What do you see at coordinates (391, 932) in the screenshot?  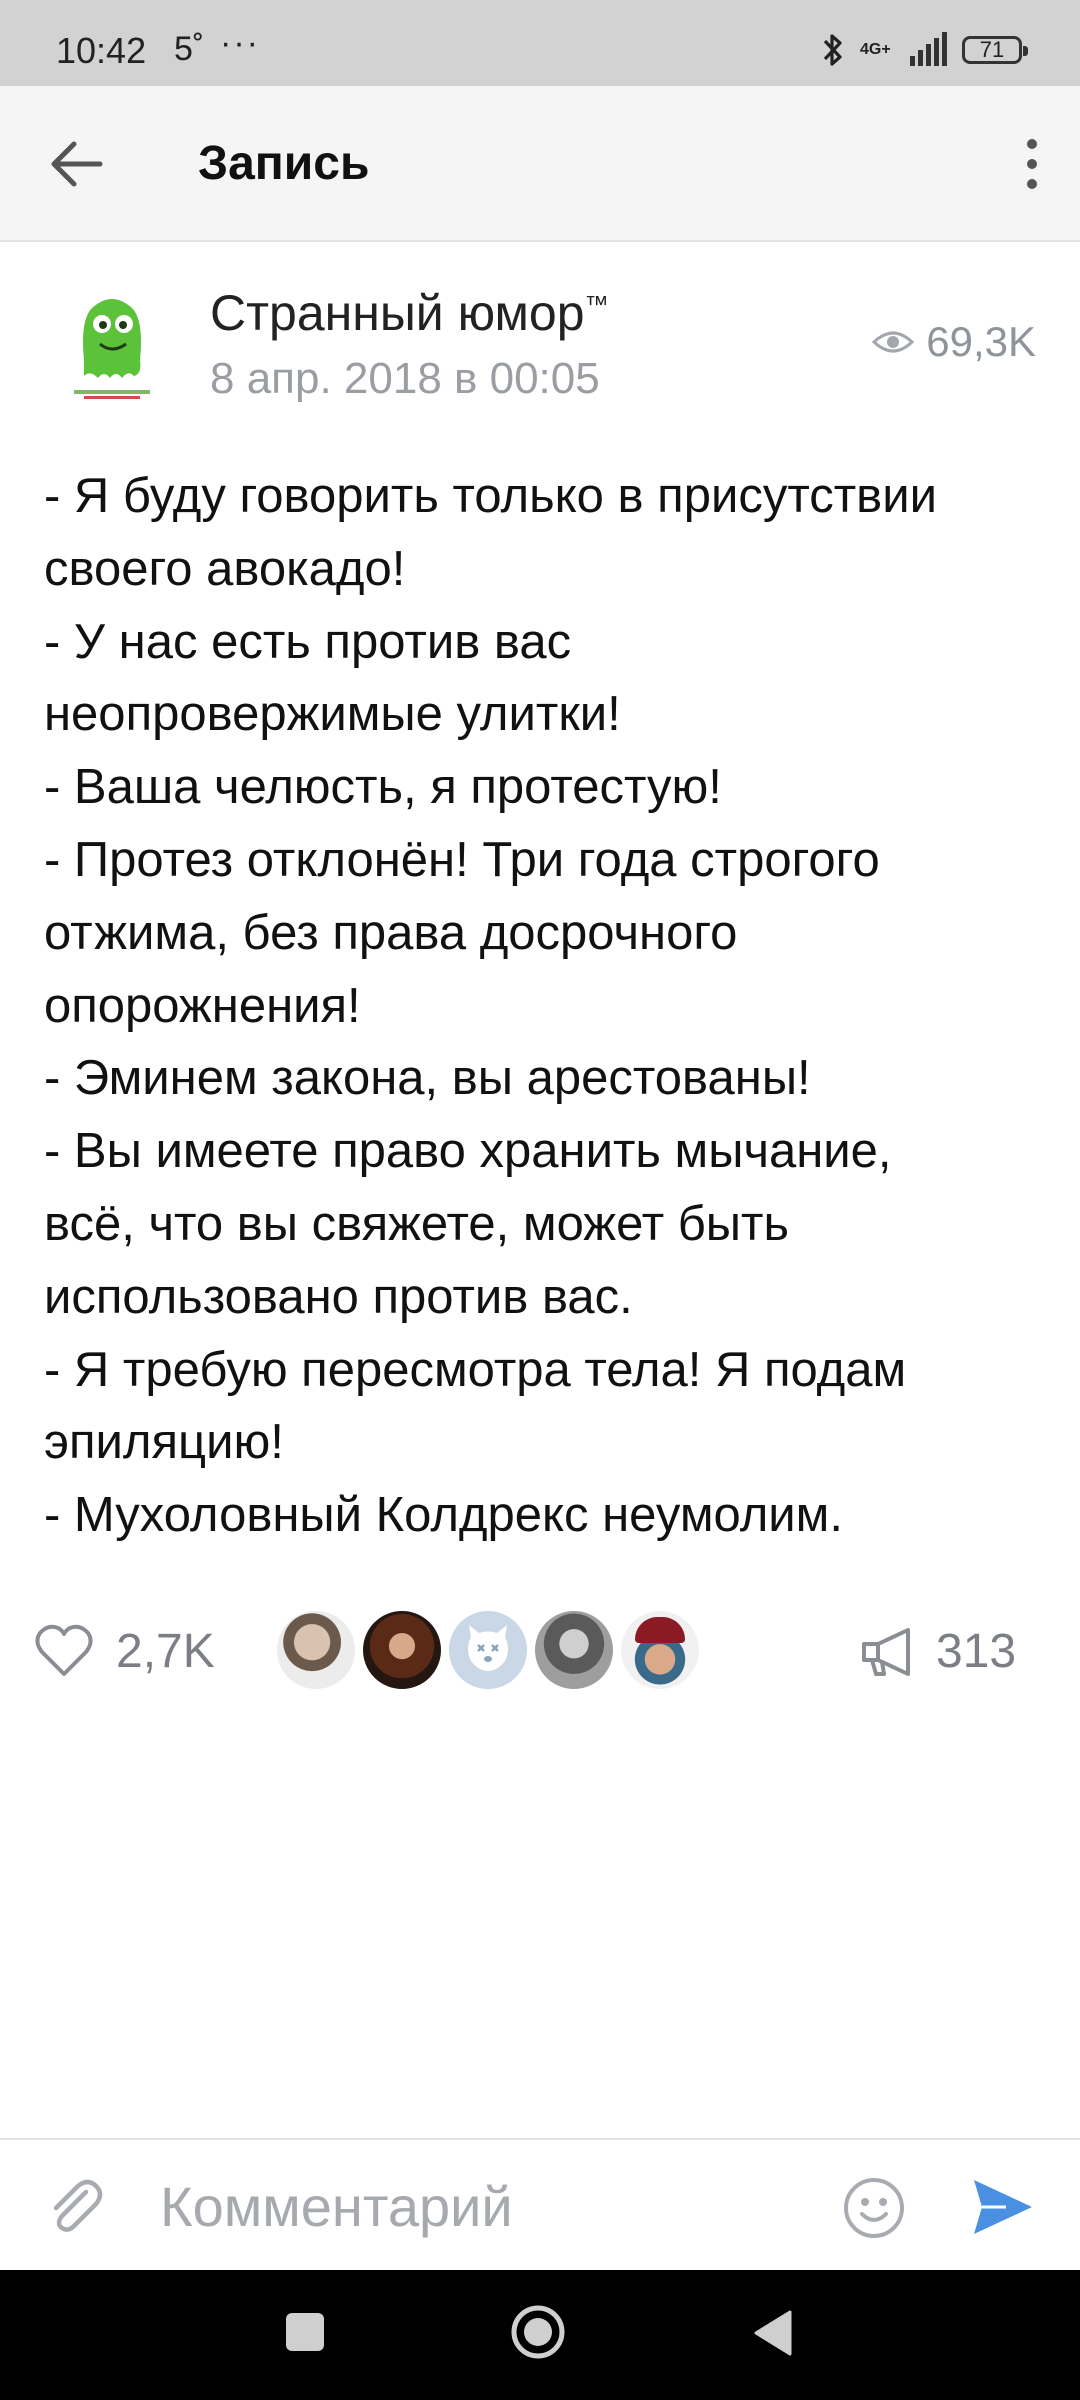 I see `post-text-line: отжима, без права досрочного` at bounding box center [391, 932].